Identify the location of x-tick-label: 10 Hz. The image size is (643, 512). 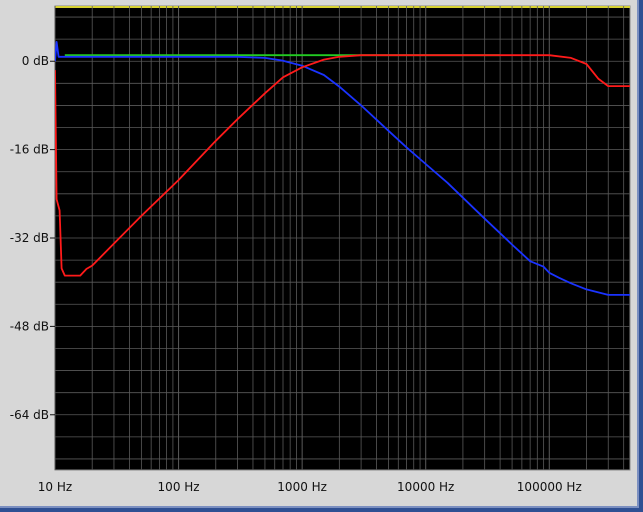
(55, 487).